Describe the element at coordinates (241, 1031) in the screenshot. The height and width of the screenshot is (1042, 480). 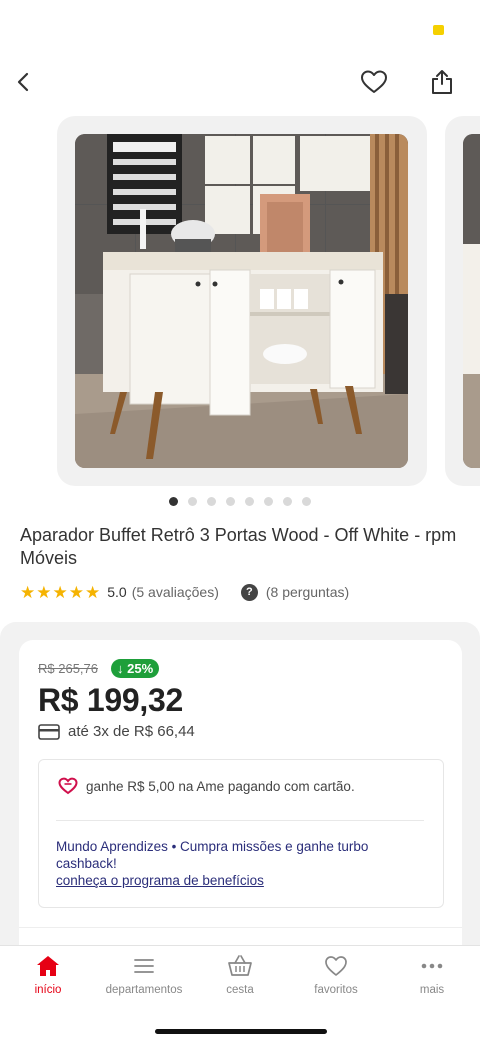
I see `home-indicator` at that location.